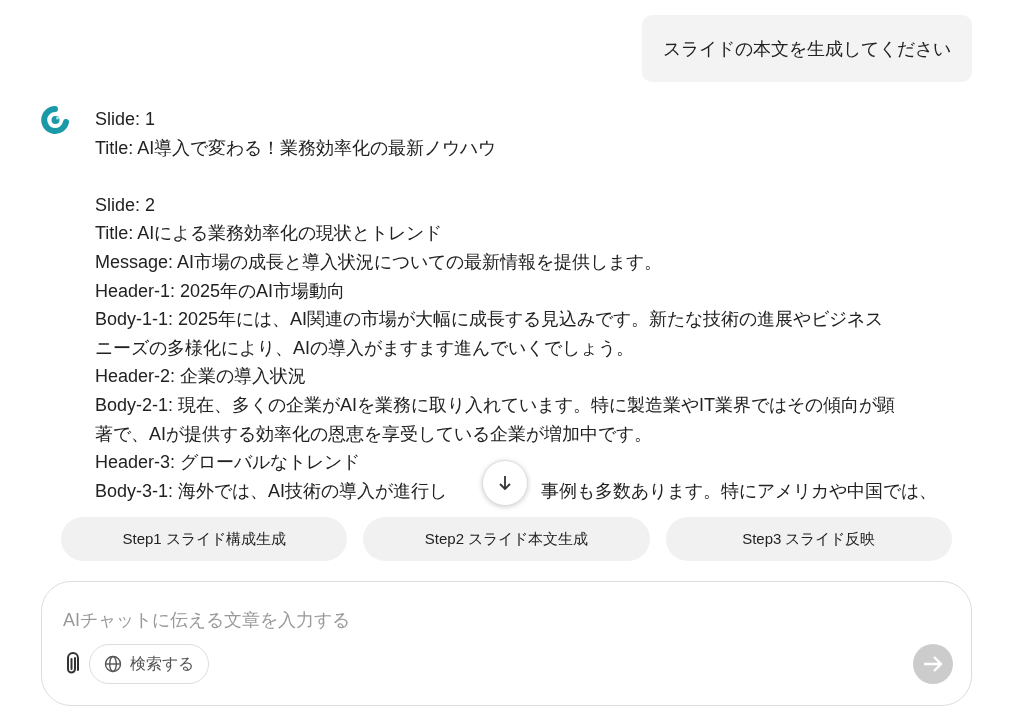 The width and height of the screenshot is (1024, 715). I want to click on response-line: Body-1-1: 2025年には、AI関連の市場が大幅に成長する見込みです。新たな技術の進展やビジネス, so click(489, 320).